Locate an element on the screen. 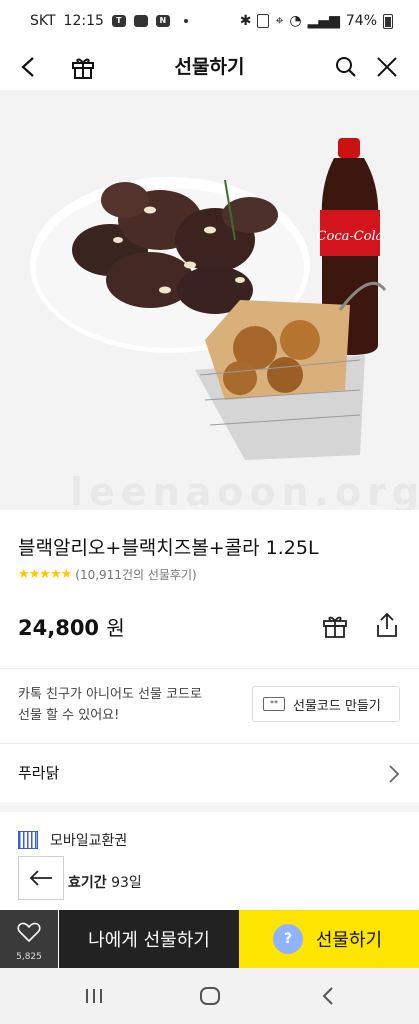  status-bar: SKT 12:15 T N ✱ ⌖ ◔ ▂▄▆ 74% is located at coordinates (209, 22).